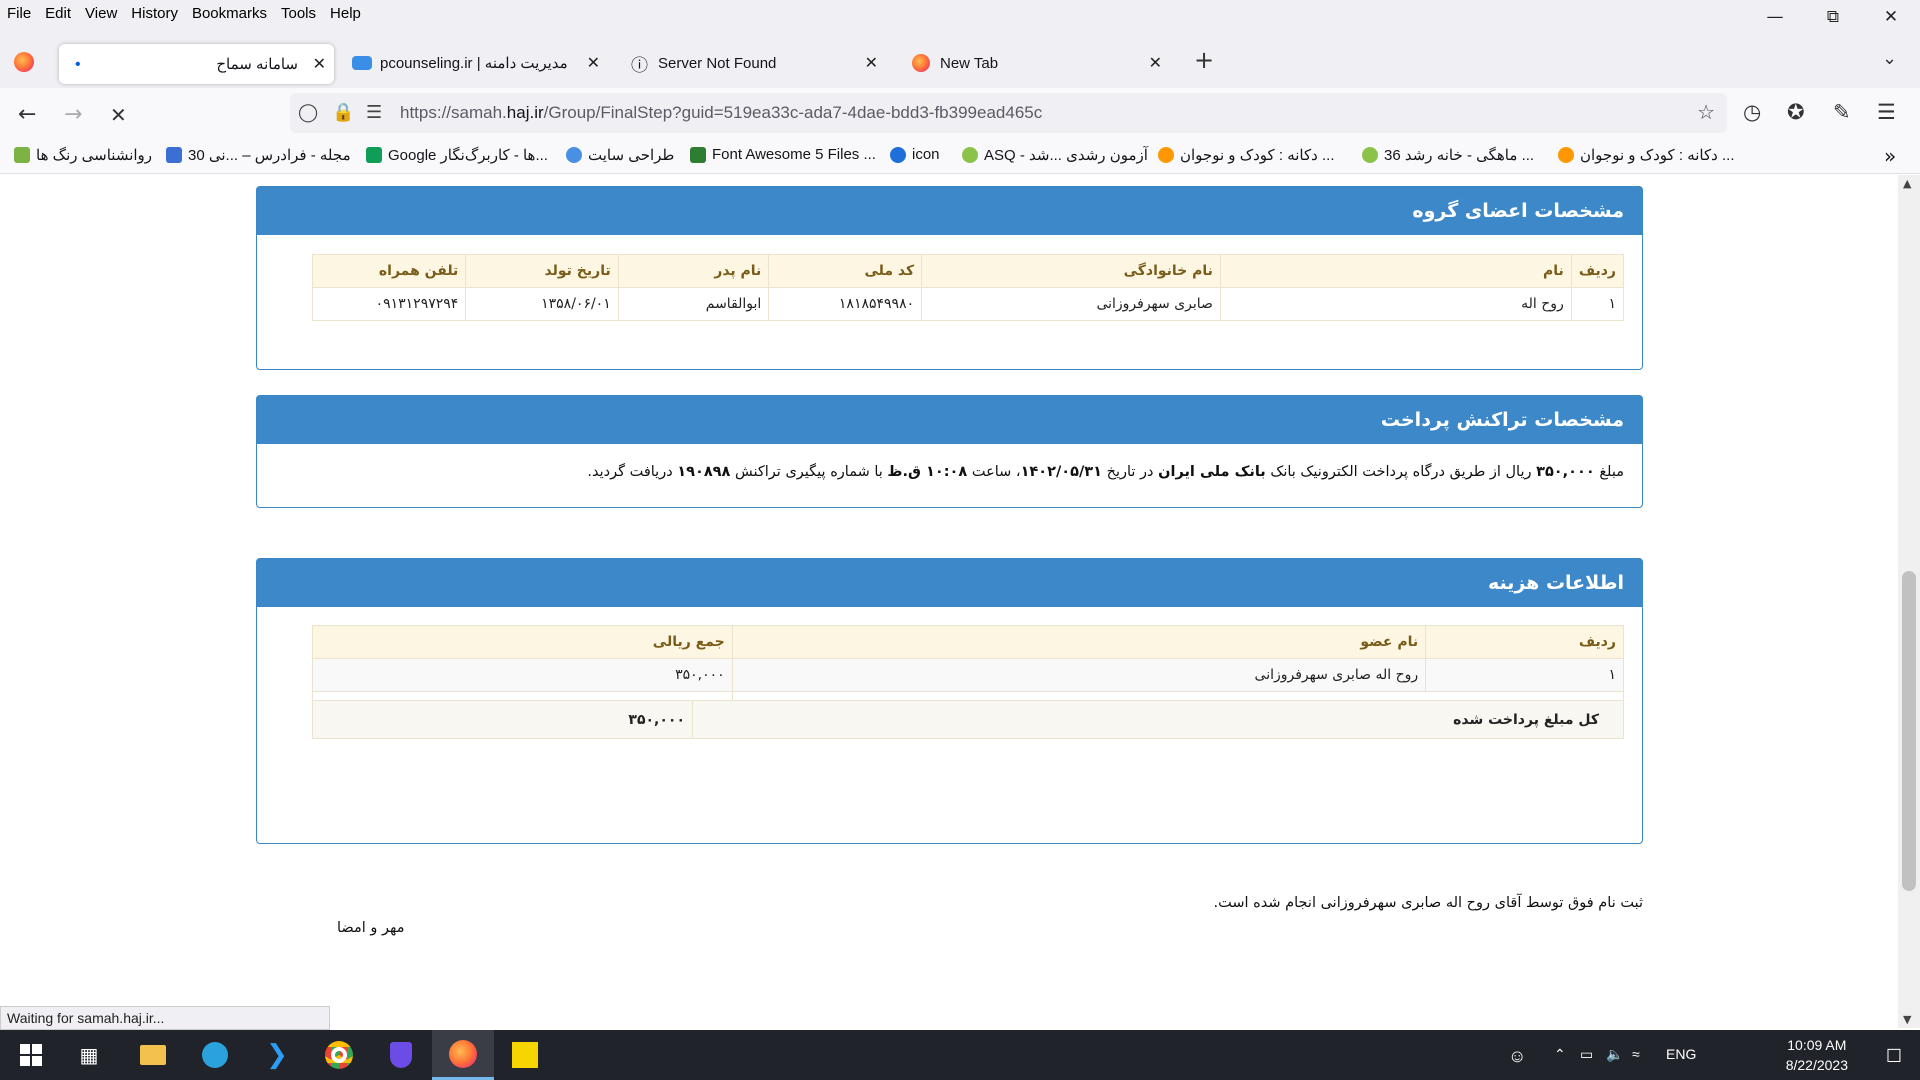 Image resolution: width=1920 pixels, height=1080 pixels. Describe the element at coordinates (73, 114) in the screenshot. I see `forward-button: →` at that location.